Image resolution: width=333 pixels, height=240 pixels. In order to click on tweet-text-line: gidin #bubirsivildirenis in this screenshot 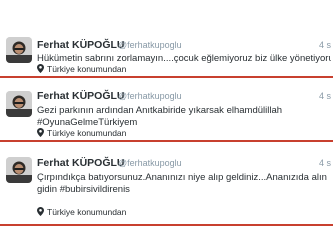, I will do `click(83, 189)`.